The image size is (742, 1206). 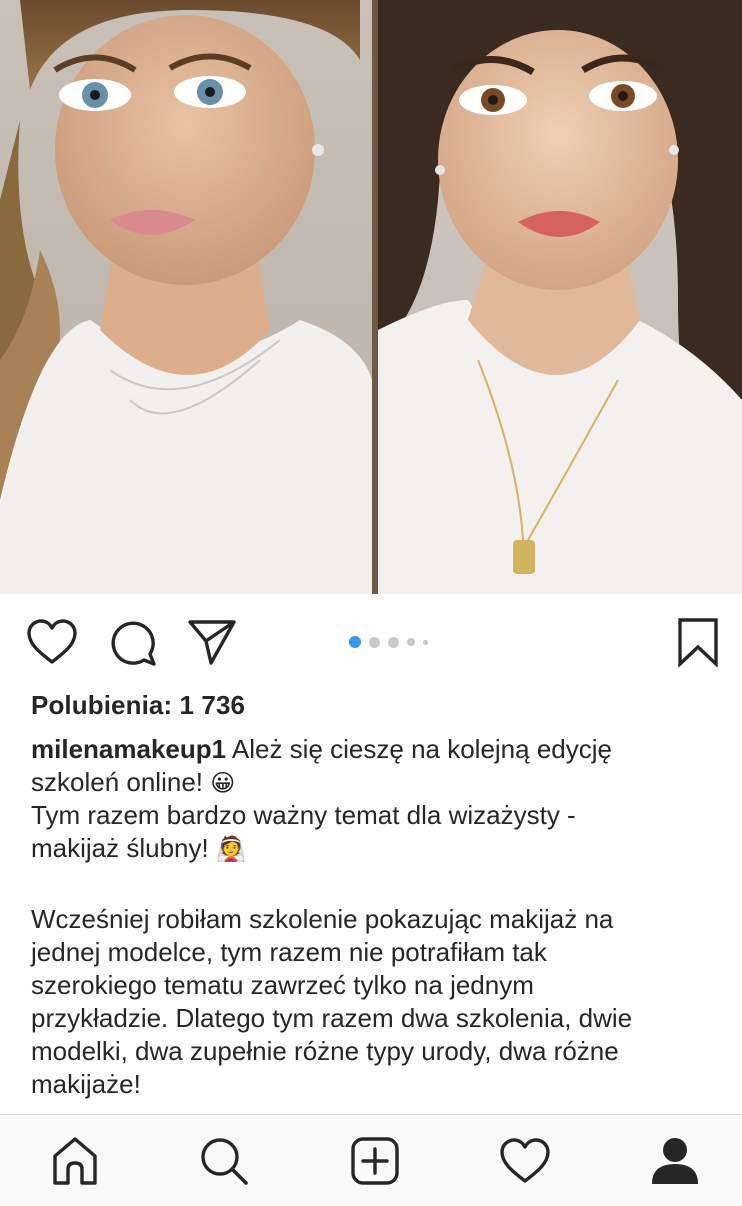 I want to click on tab-profile, so click(x=675, y=1160).